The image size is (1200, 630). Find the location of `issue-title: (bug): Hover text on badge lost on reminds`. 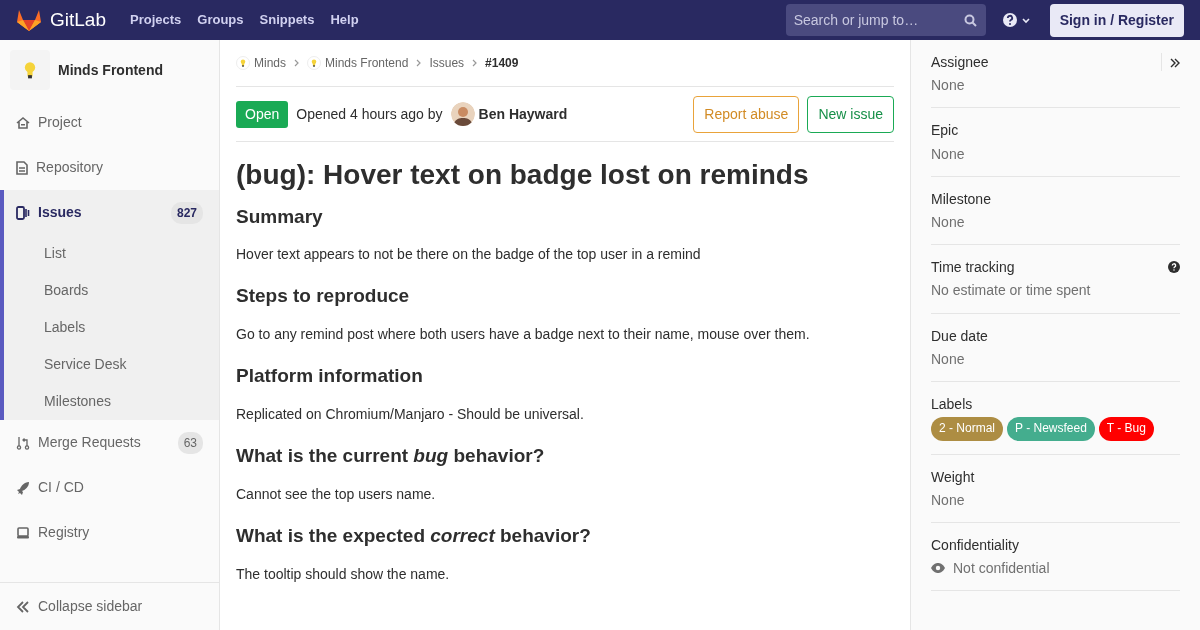

issue-title: (bug): Hover text on badge lost on reminds is located at coordinates (523, 175).